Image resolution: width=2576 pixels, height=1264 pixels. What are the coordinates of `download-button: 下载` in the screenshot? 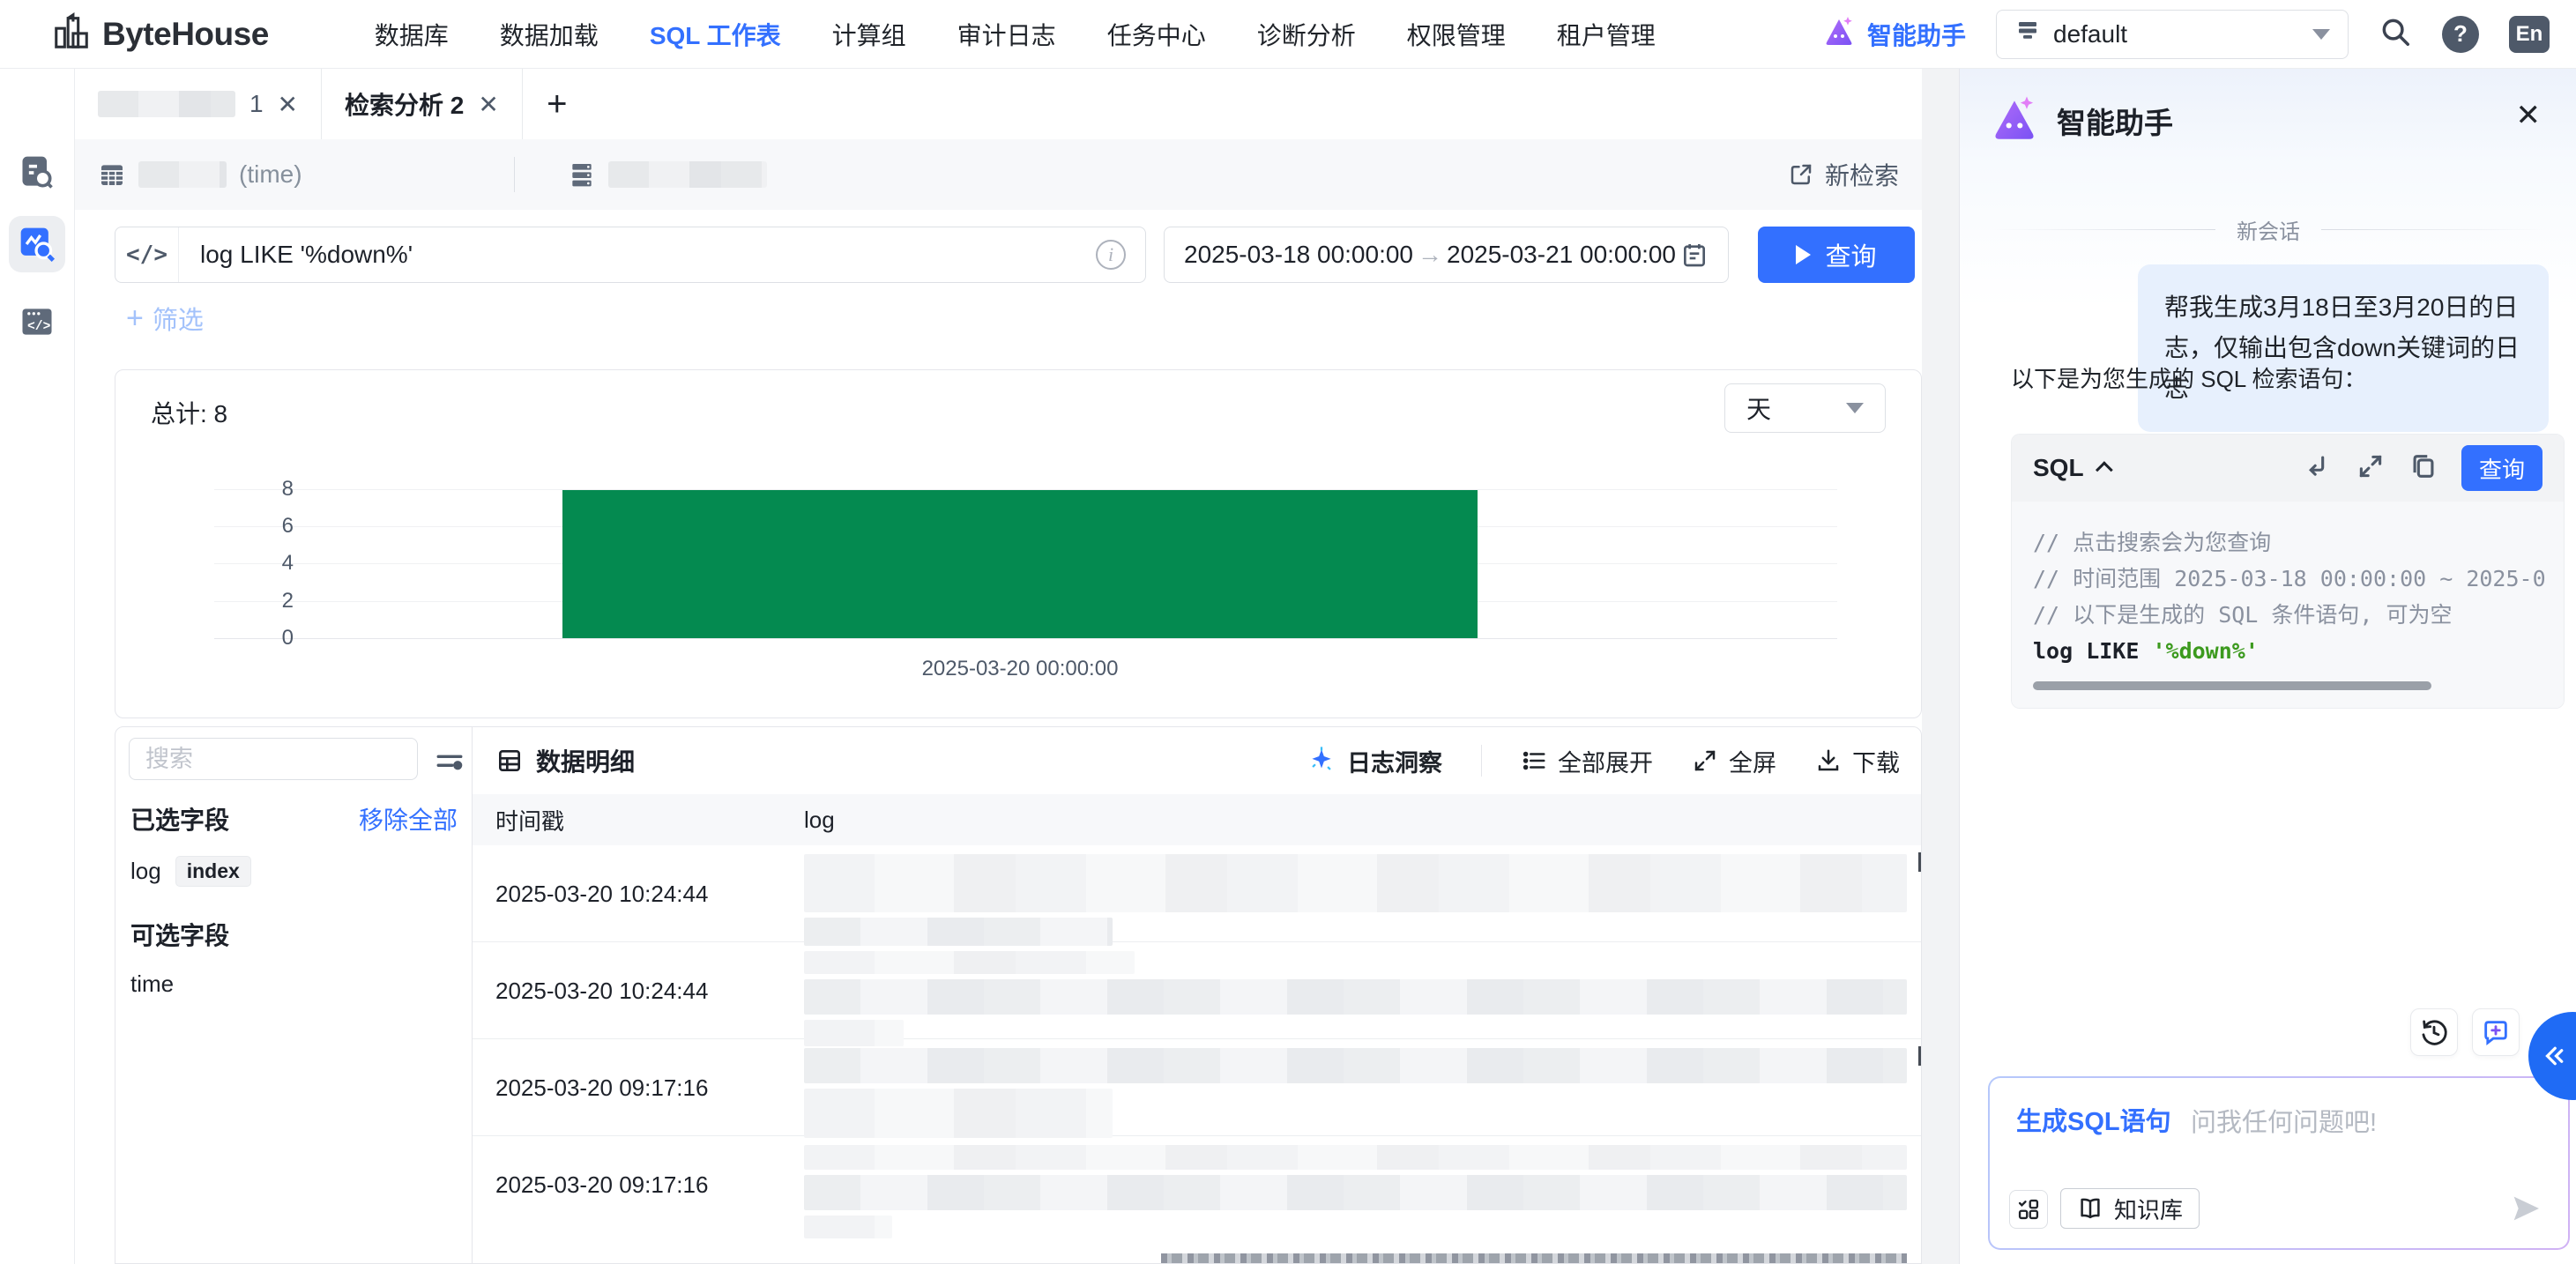 It's located at (1858, 761).